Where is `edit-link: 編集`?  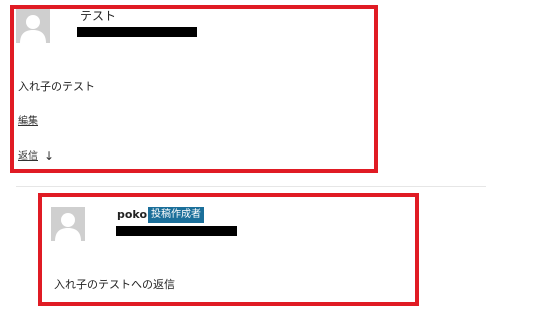
edit-link: 編集 is located at coordinates (28, 122).